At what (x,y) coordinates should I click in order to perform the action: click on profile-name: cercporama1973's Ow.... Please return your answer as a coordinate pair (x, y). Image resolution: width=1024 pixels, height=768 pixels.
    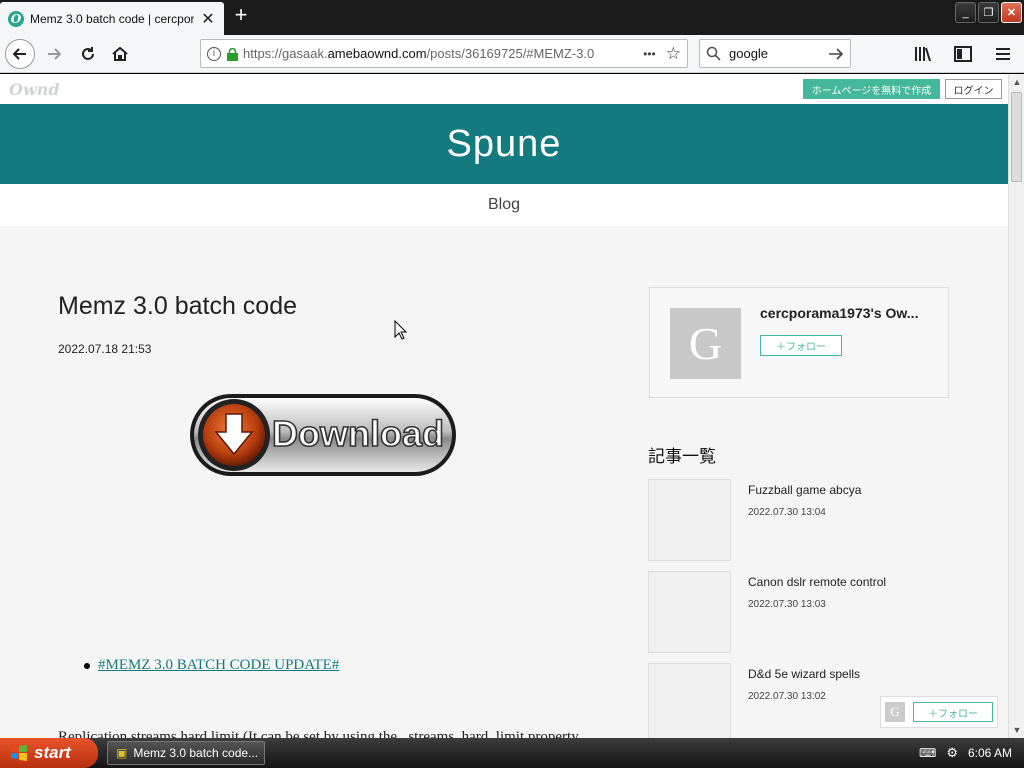
    Looking at the image, I should click on (839, 313).